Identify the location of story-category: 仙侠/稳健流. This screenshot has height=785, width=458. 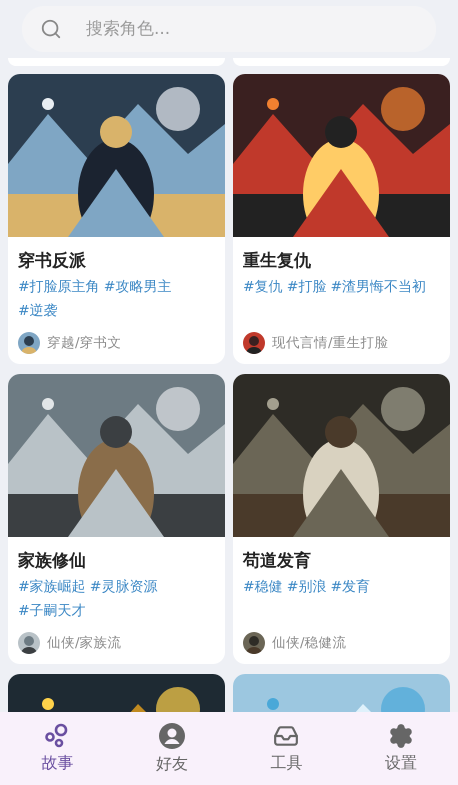
(309, 643).